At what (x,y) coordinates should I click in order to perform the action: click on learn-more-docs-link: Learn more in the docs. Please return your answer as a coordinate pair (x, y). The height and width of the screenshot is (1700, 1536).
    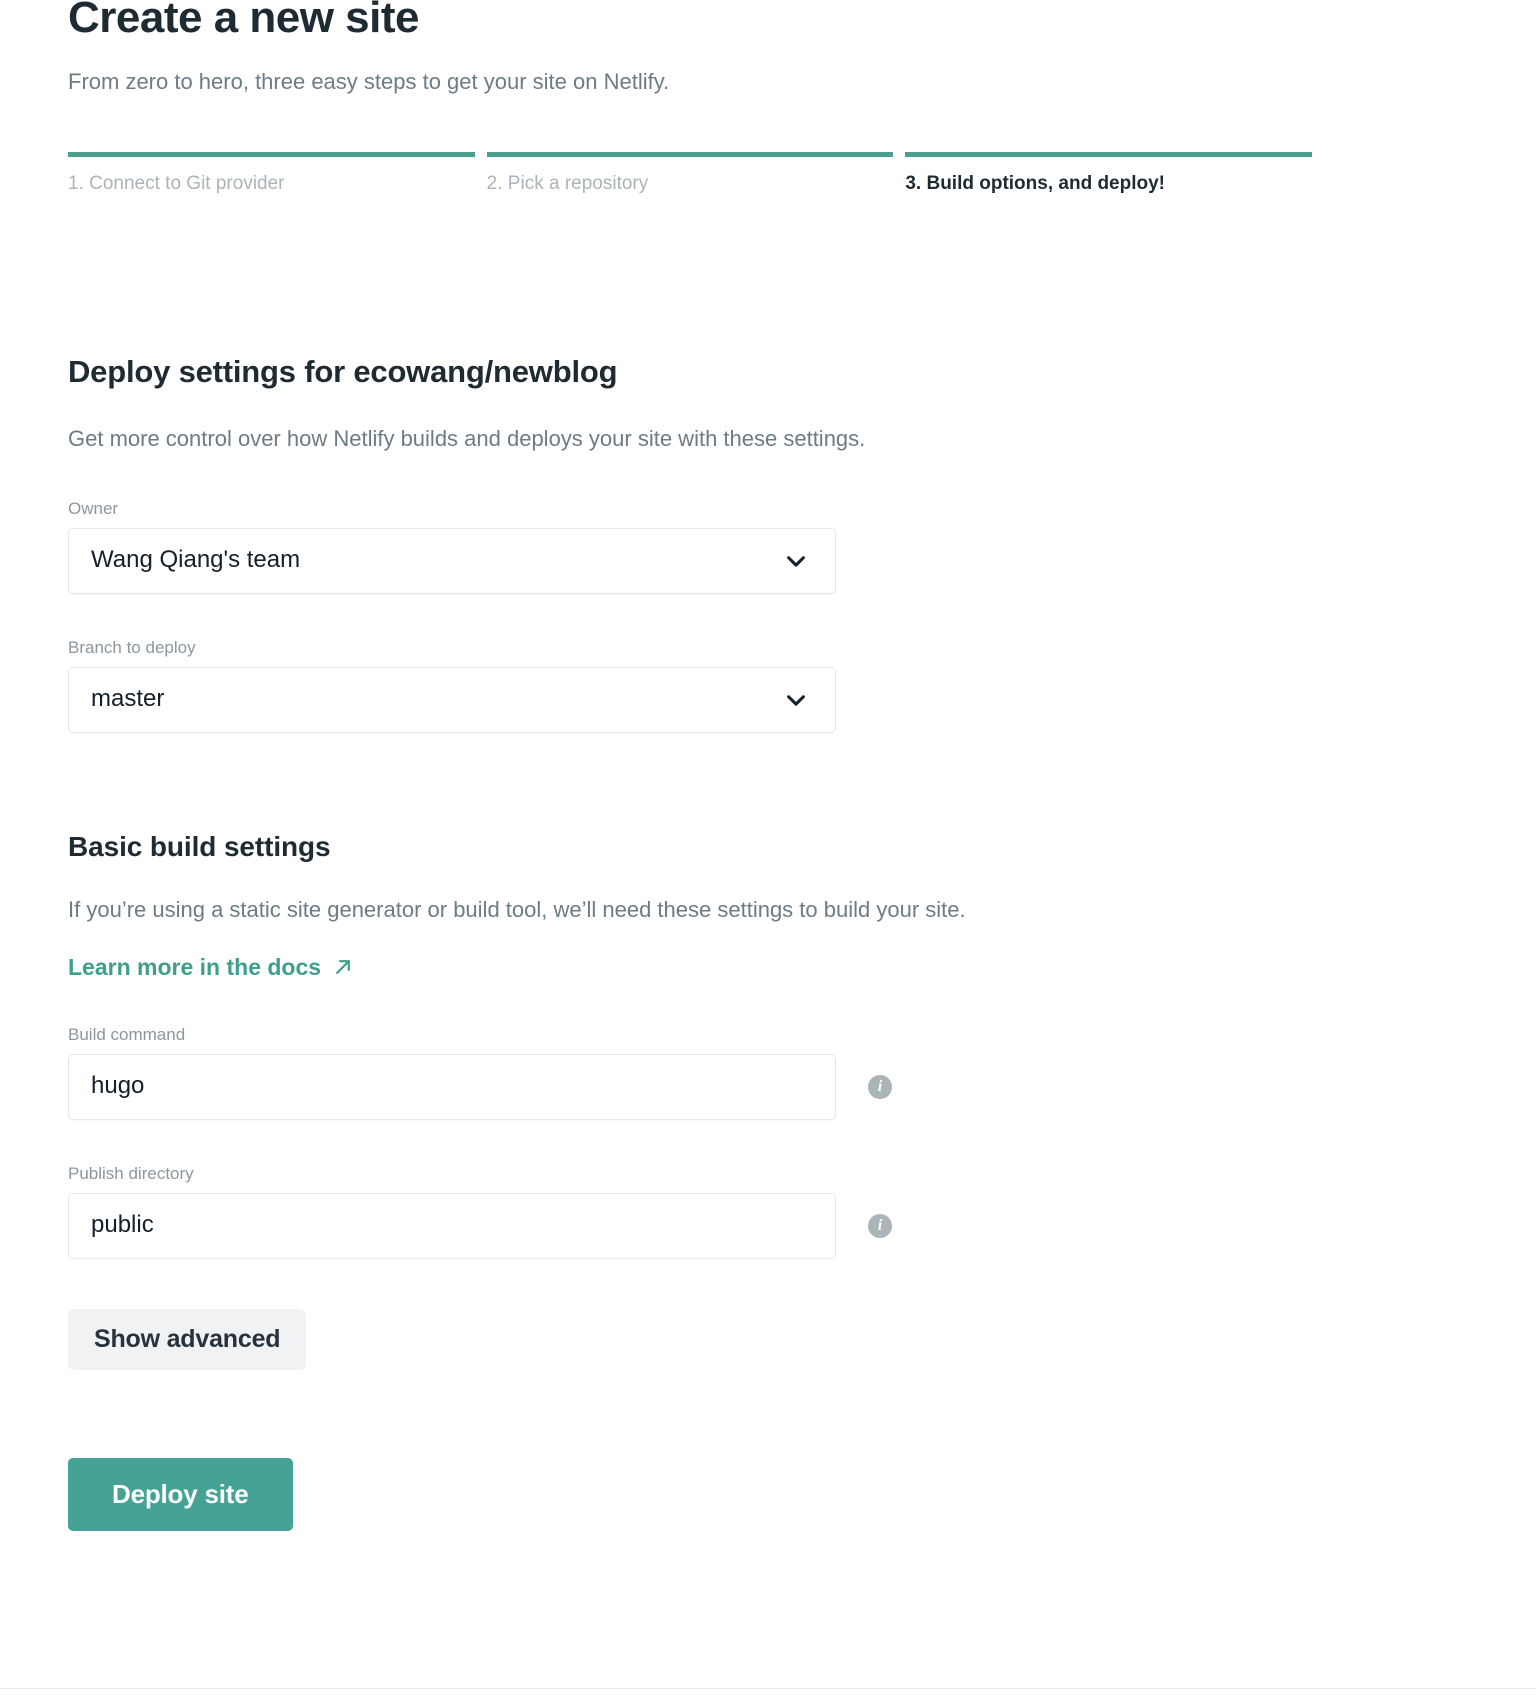
    Looking at the image, I should click on (210, 967).